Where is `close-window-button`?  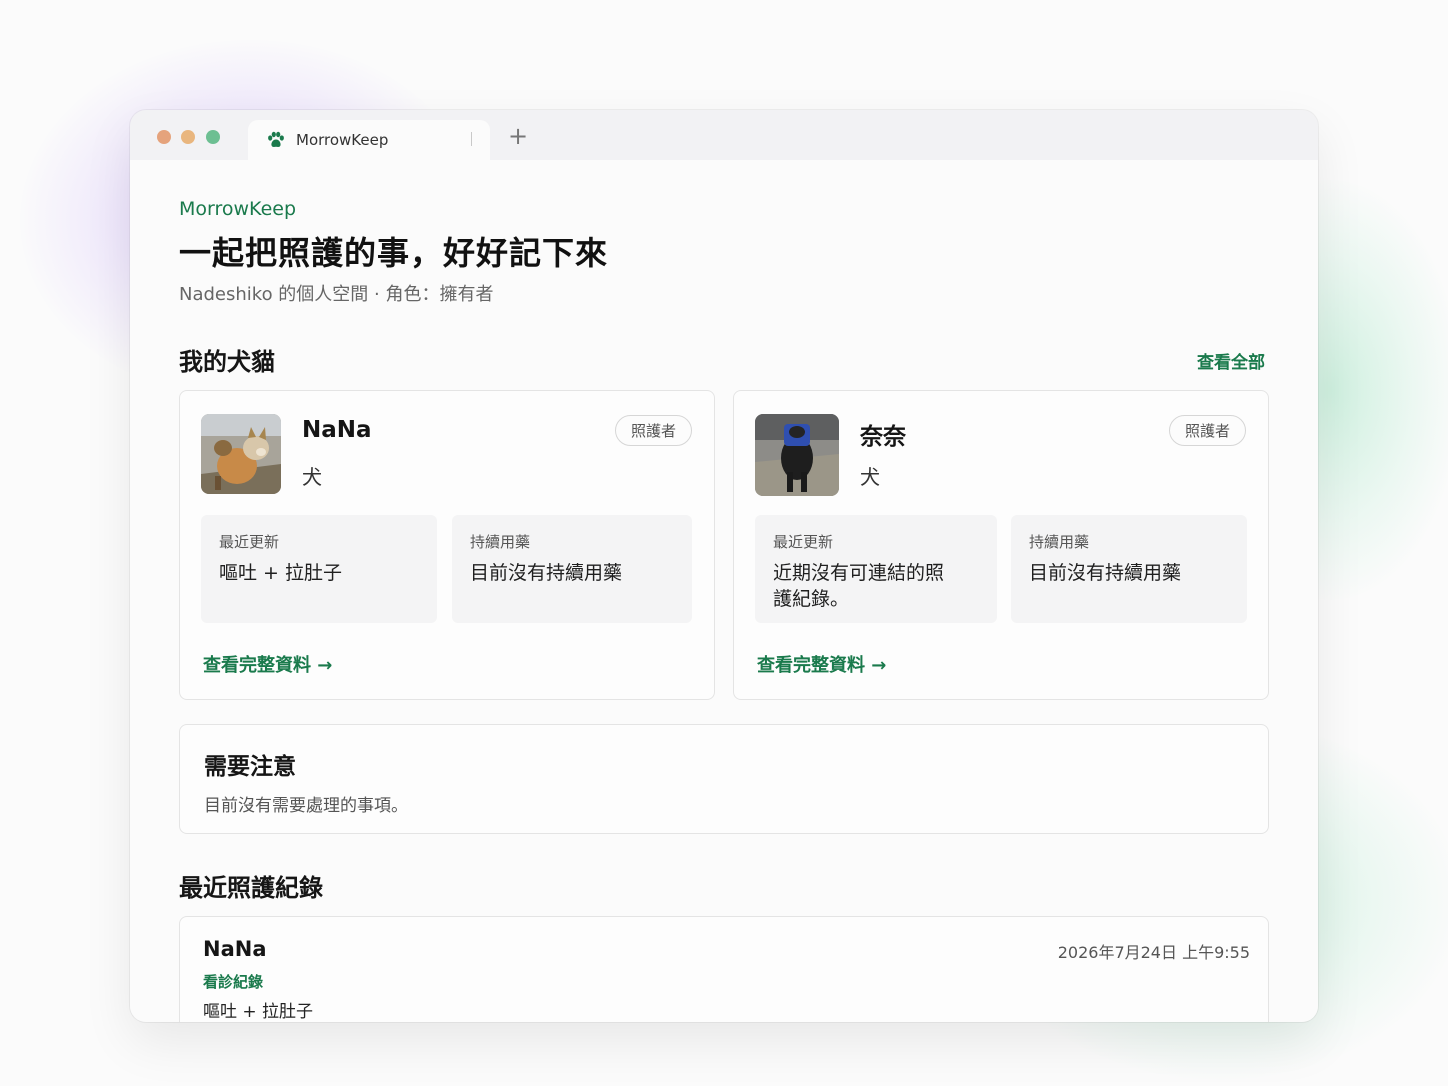 close-window-button is located at coordinates (164, 137).